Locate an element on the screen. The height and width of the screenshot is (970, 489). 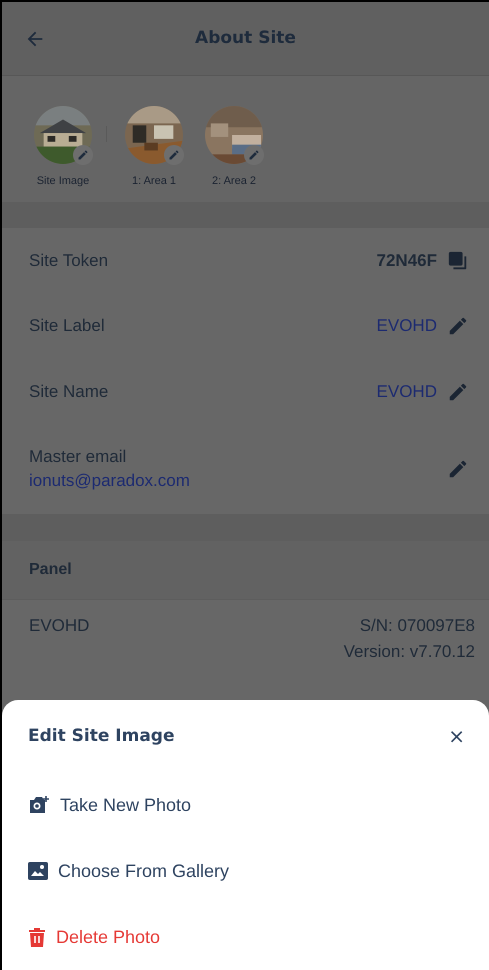
image-label: 1: Area 1 is located at coordinates (154, 181).